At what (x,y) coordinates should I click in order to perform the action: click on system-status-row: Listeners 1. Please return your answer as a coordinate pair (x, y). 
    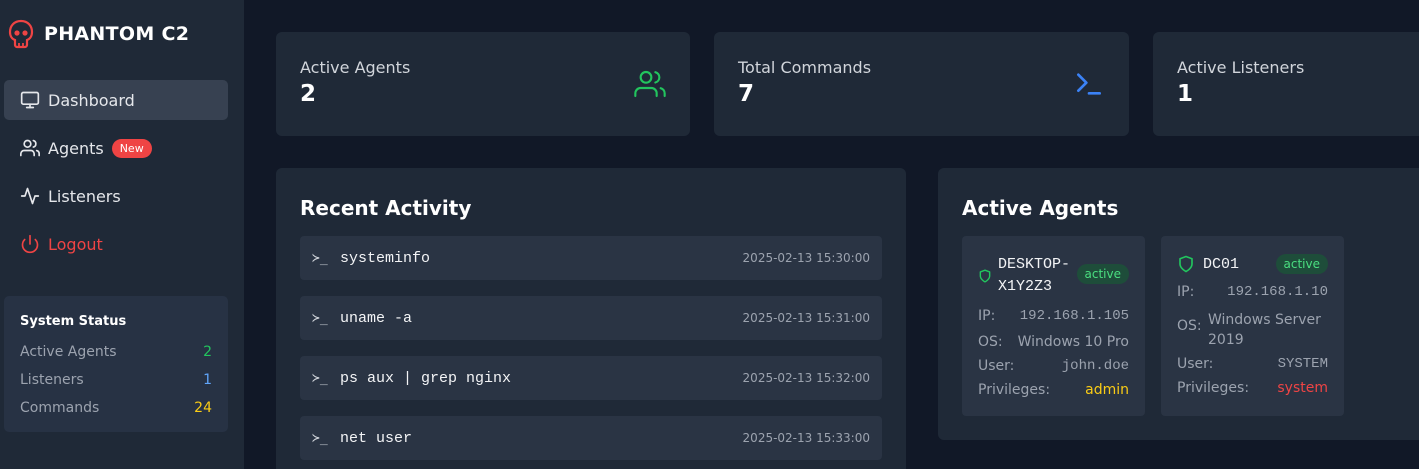
    Looking at the image, I should click on (116, 380).